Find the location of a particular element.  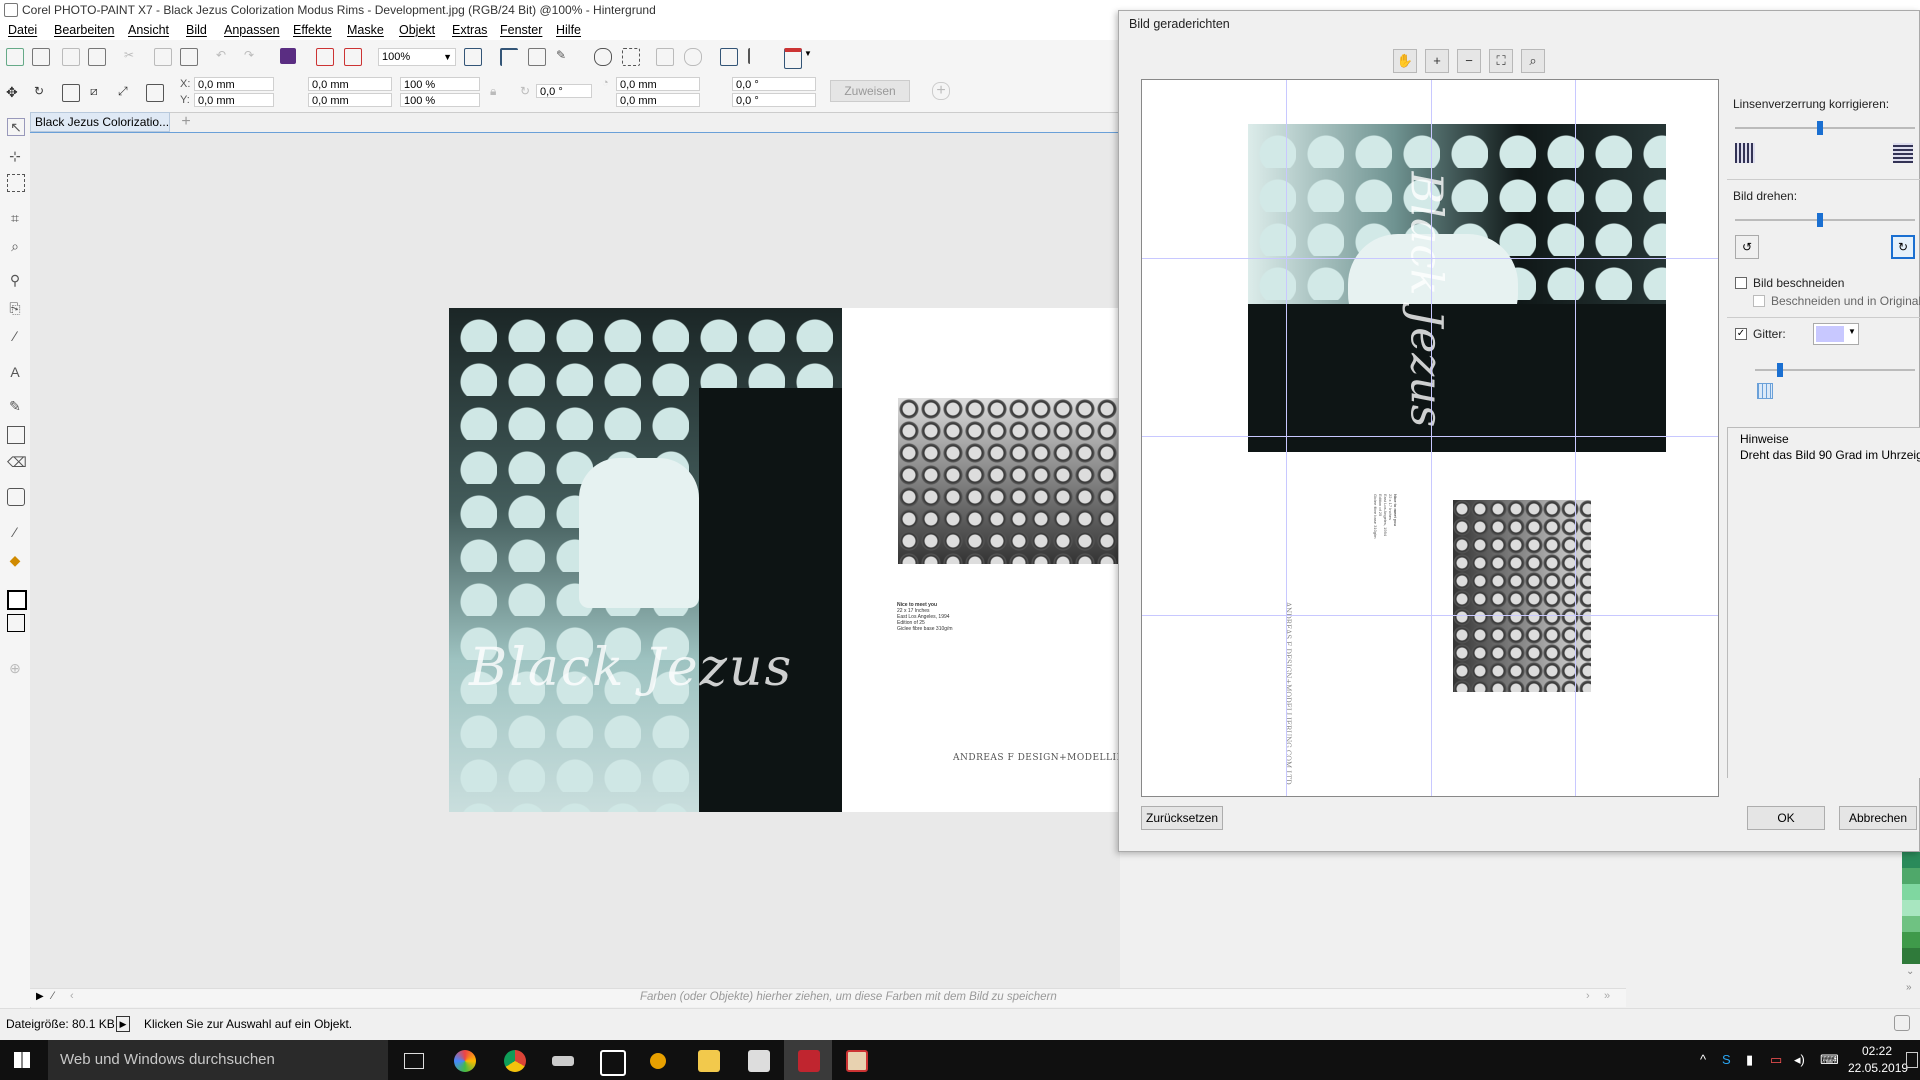

new-tab-icon: + is located at coordinates (186, 122).